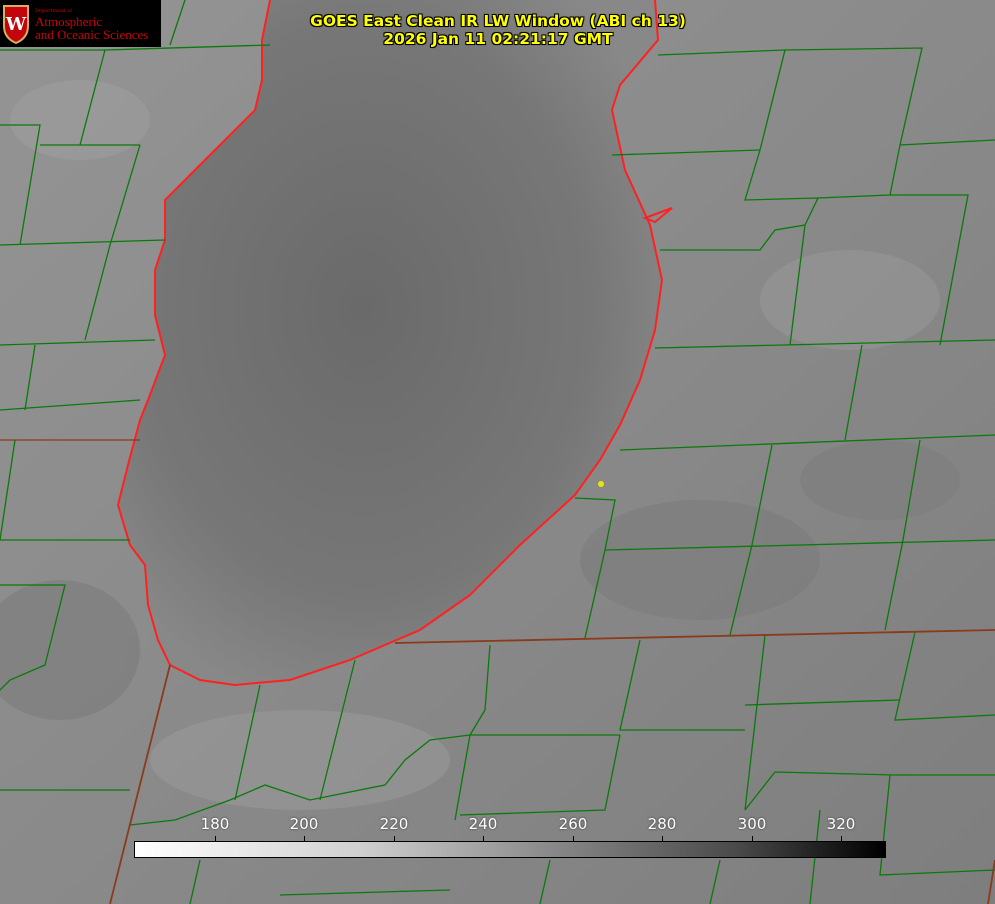 The height and width of the screenshot is (904, 995). Describe the element at coordinates (510, 849) in the screenshot. I see `temperature-colorbar` at that location.